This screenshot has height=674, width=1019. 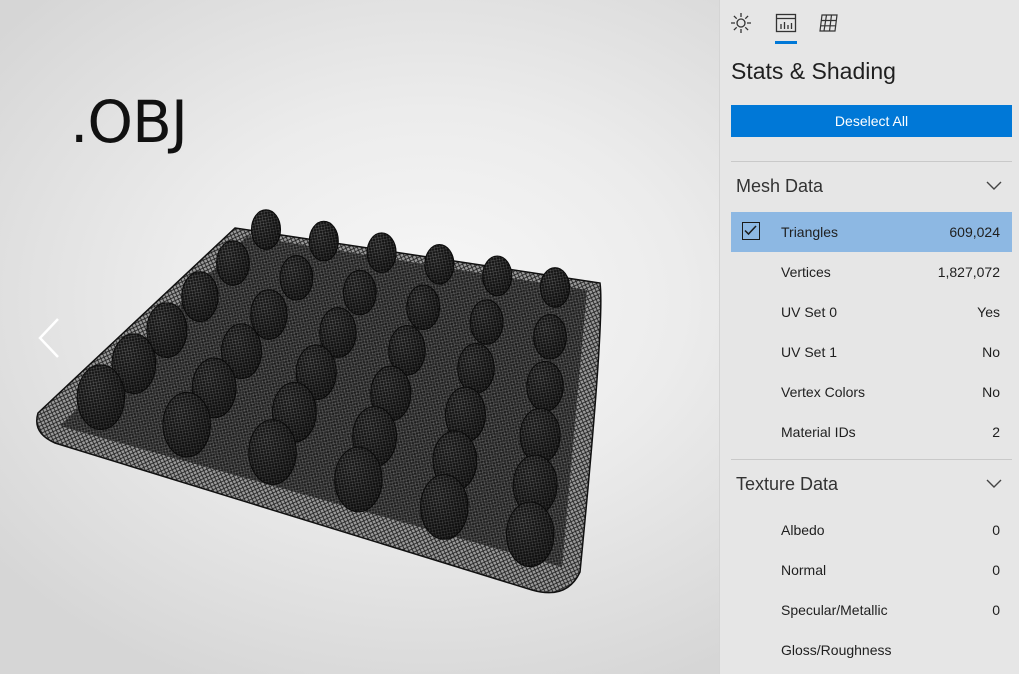 I want to click on mesh-row-uv-set-1: UV Set 1 No, so click(x=871, y=352).